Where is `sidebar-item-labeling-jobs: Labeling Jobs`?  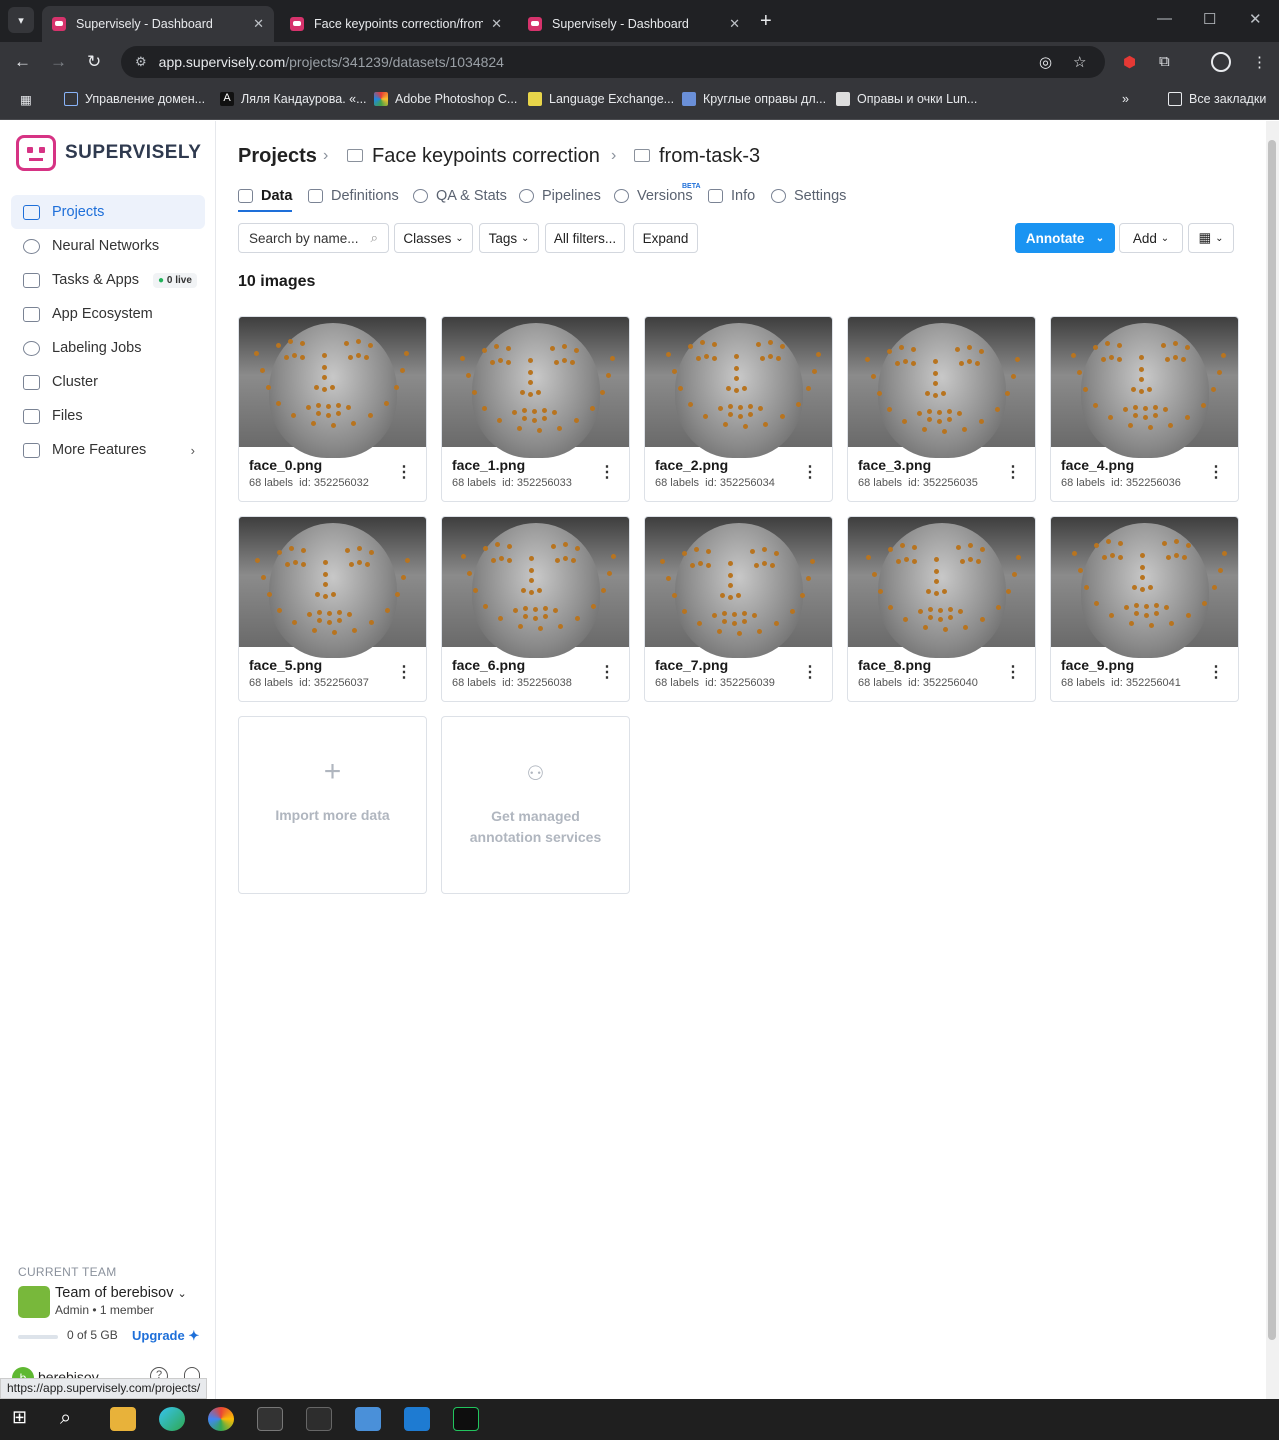 sidebar-item-labeling-jobs: Labeling Jobs is located at coordinates (108, 348).